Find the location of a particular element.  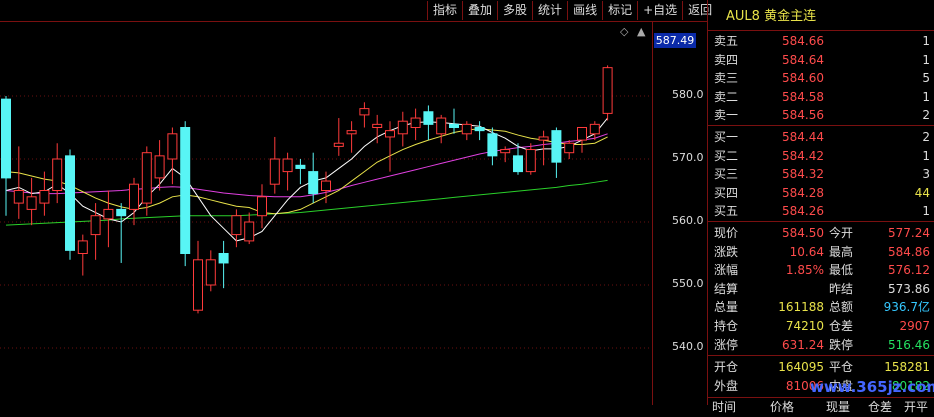

stat-value: 1.85% is located at coordinates (804, 270).